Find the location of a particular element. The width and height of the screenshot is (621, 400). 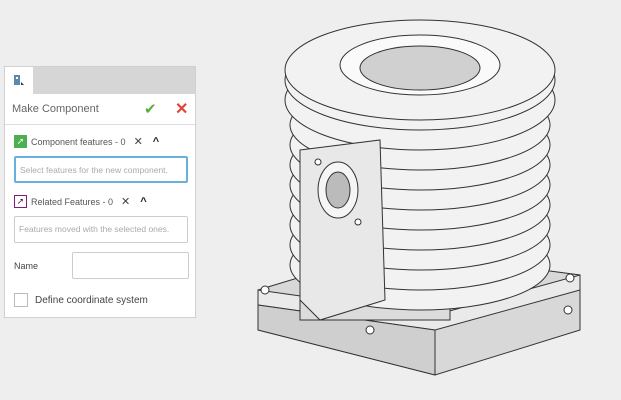

make-component-icon is located at coordinates (19, 79).